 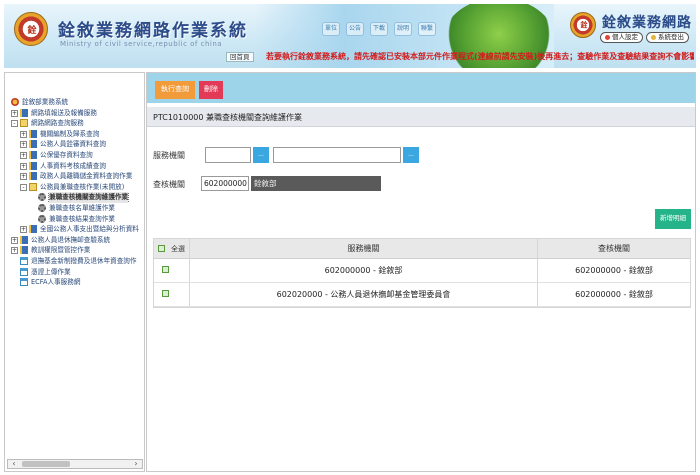 What do you see at coordinates (355, 29) in the screenshot?
I see `announcement-icon: 公告` at bounding box center [355, 29].